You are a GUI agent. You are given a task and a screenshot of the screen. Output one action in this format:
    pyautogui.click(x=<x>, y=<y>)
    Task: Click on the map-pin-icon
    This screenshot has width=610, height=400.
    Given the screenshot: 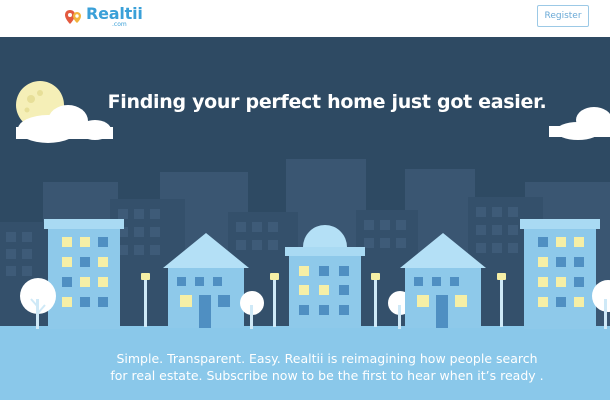 What is the action you would take?
    pyautogui.click(x=73, y=17)
    